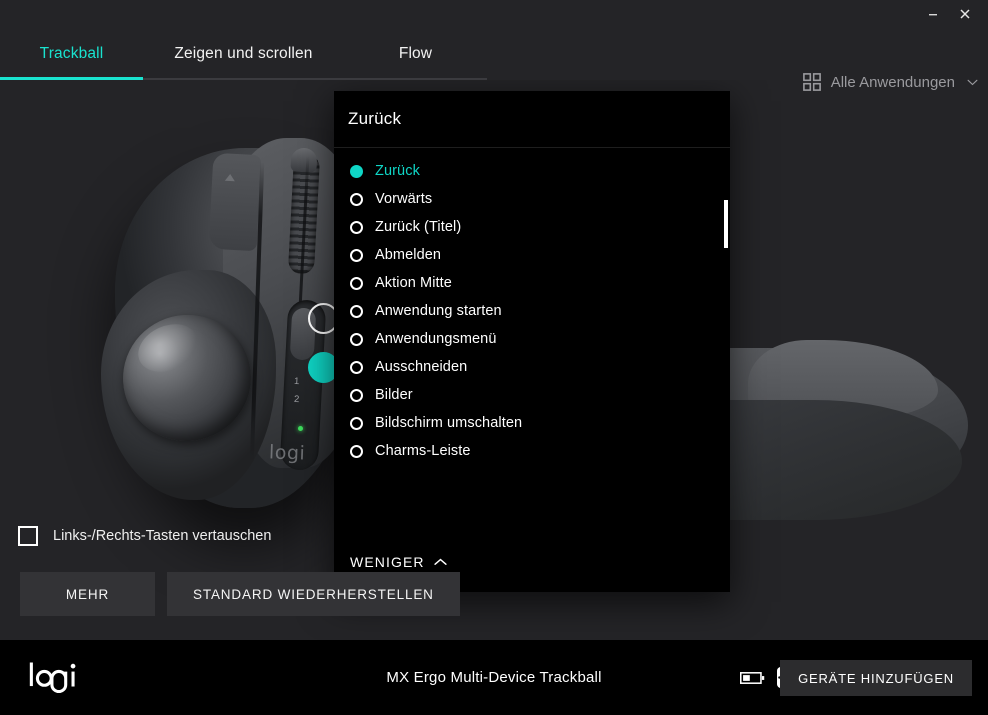 The width and height of the screenshot is (988, 715). I want to click on tab-list: Trackball Zeigen und scrollen Flow, so click(243, 54).